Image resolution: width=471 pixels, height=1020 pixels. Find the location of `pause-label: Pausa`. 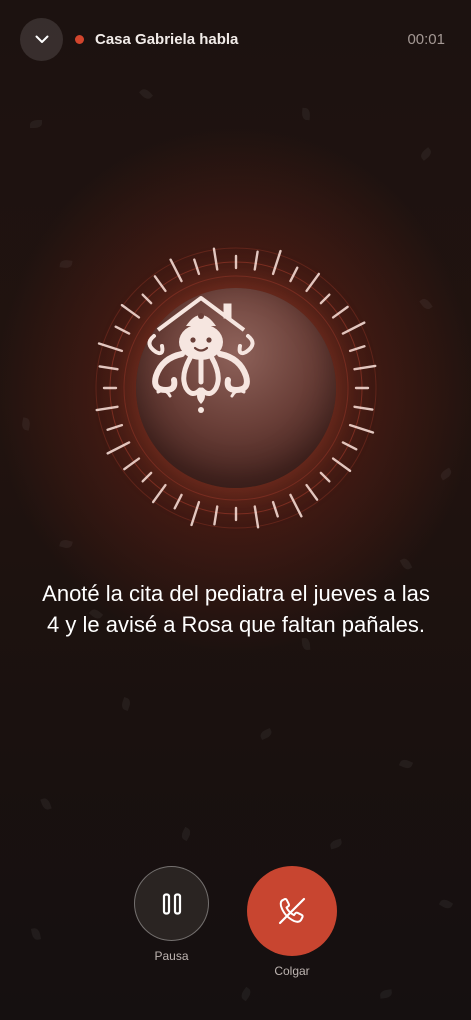

pause-label: Pausa is located at coordinates (171, 956).